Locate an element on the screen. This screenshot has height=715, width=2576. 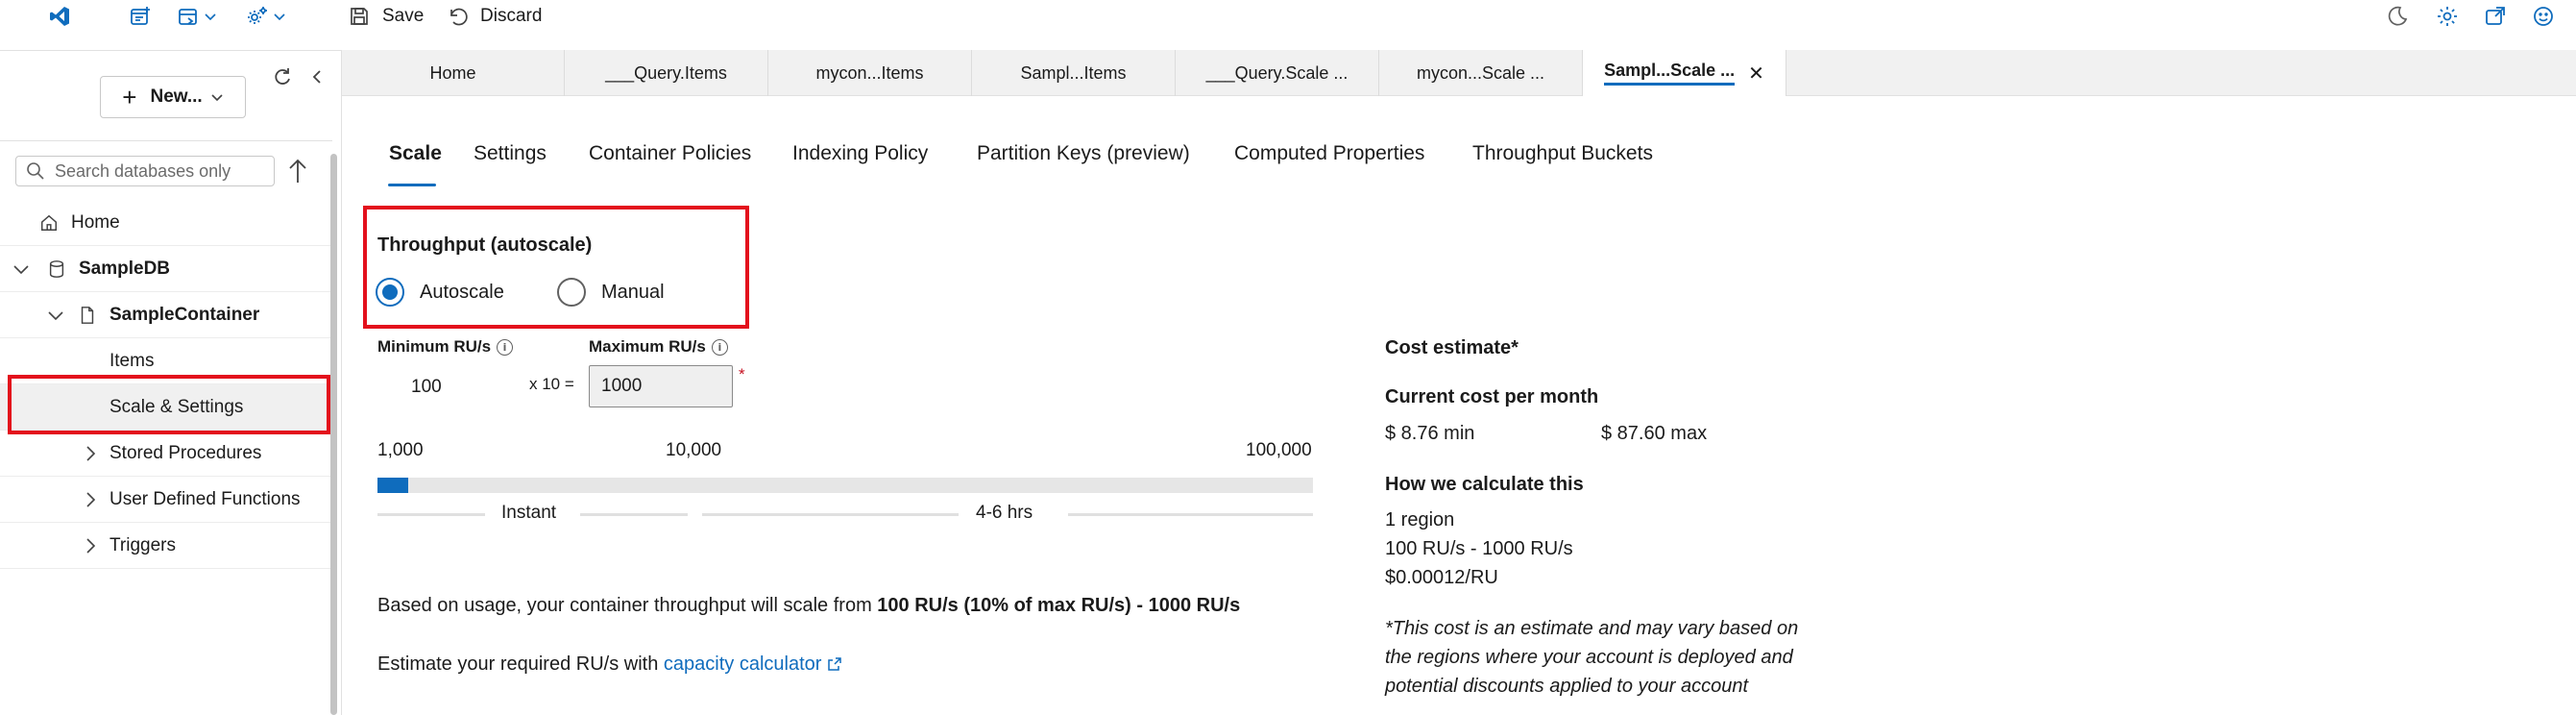
tab-computed-properties: Computed Properties is located at coordinates (1329, 153).